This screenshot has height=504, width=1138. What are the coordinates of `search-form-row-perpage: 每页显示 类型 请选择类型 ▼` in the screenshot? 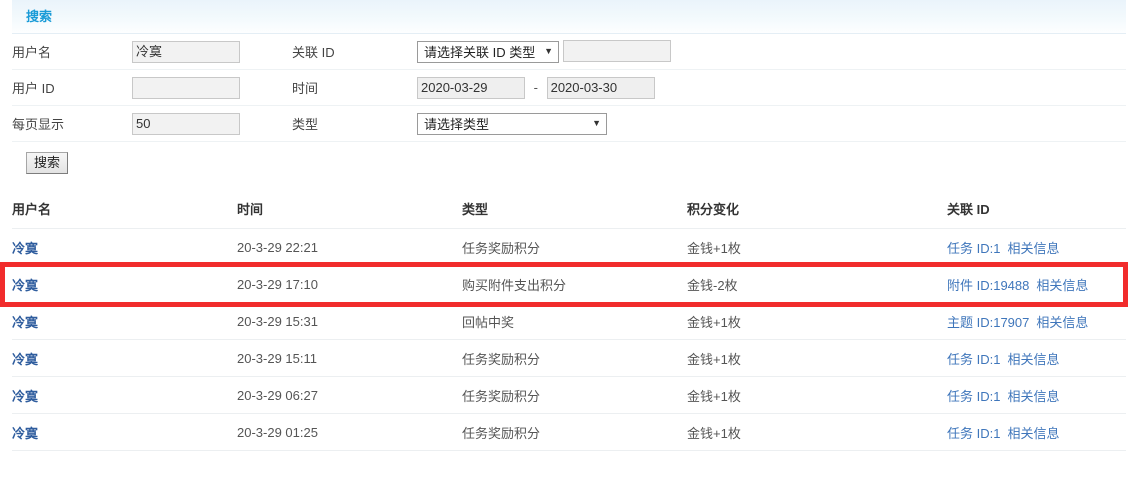 It's located at (569, 123).